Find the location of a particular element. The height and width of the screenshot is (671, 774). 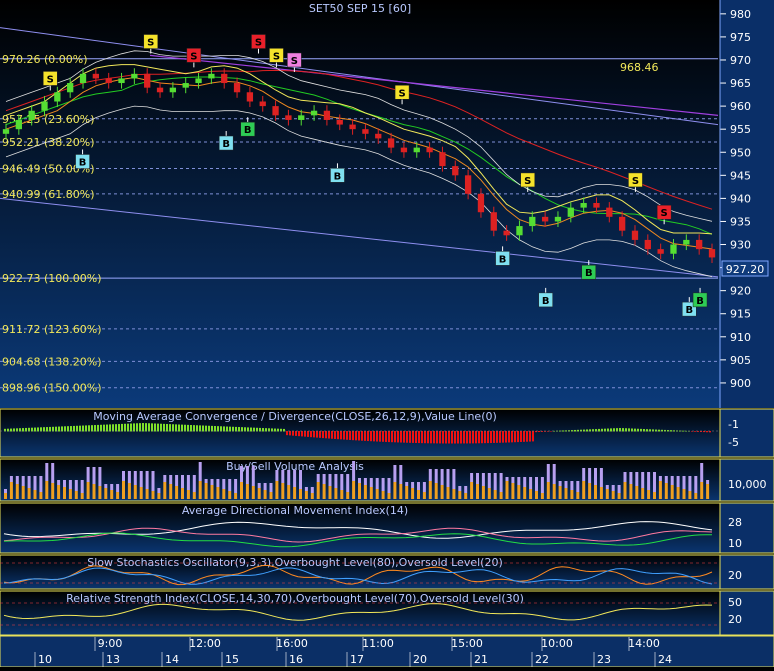

time-tick-label: 9:00 is located at coordinates (110, 643).